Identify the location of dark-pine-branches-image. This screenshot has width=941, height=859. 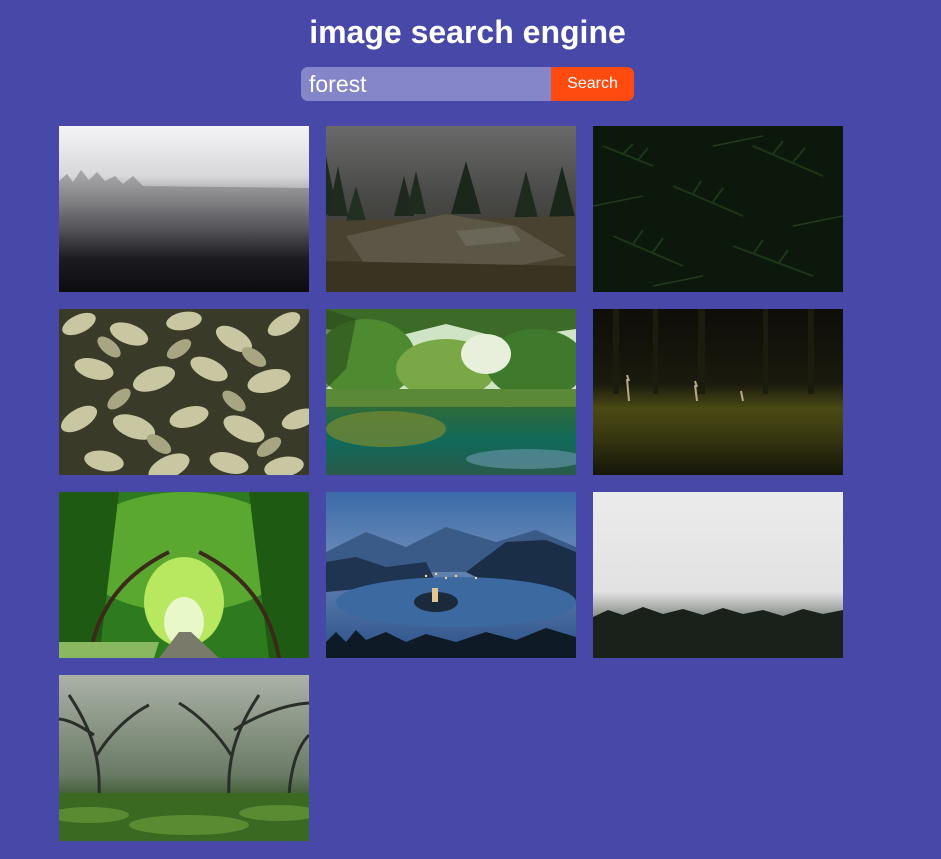
(718, 209).